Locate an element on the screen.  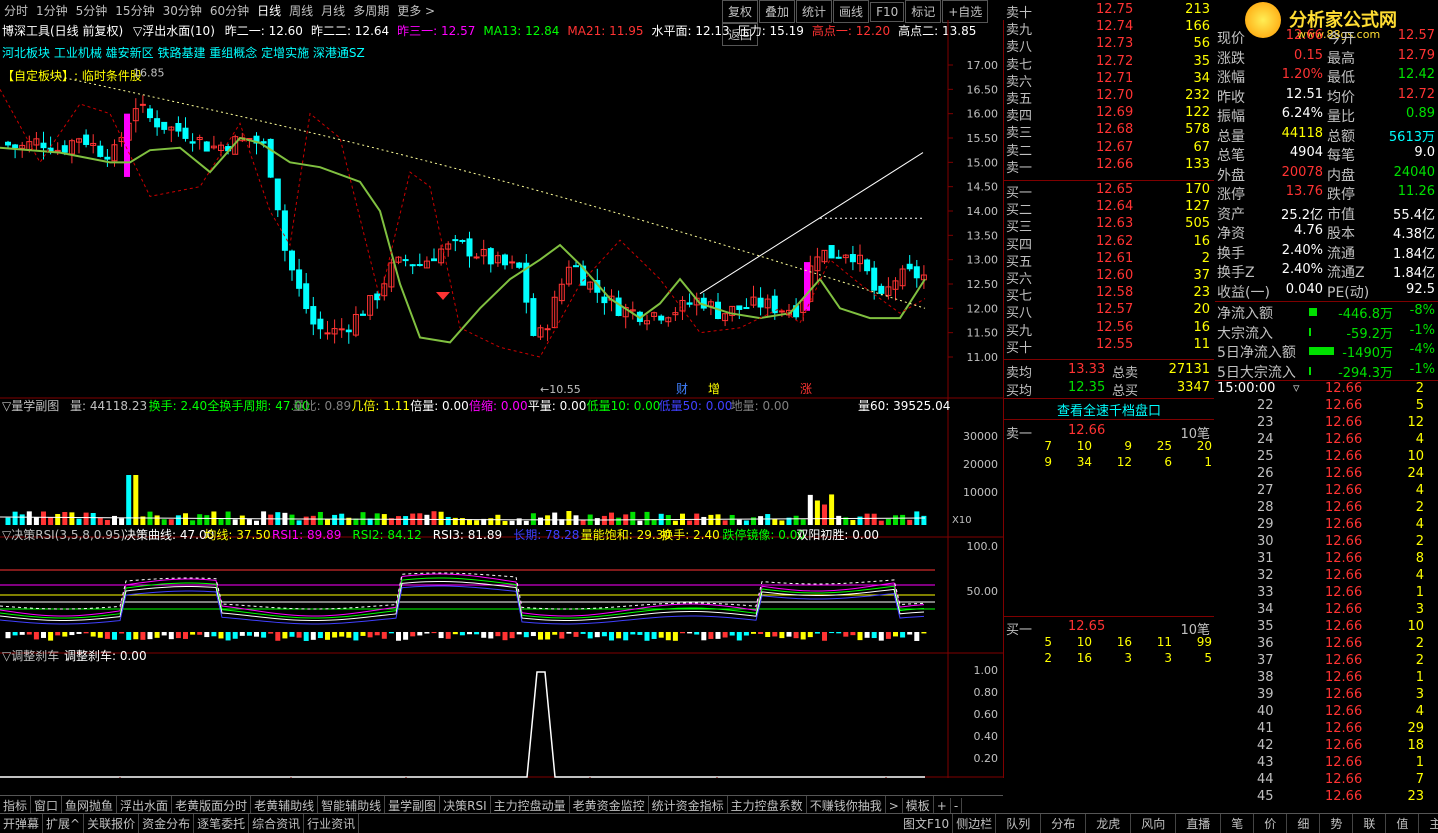
period-tab-5: 60分钟 is located at coordinates (229, 10).